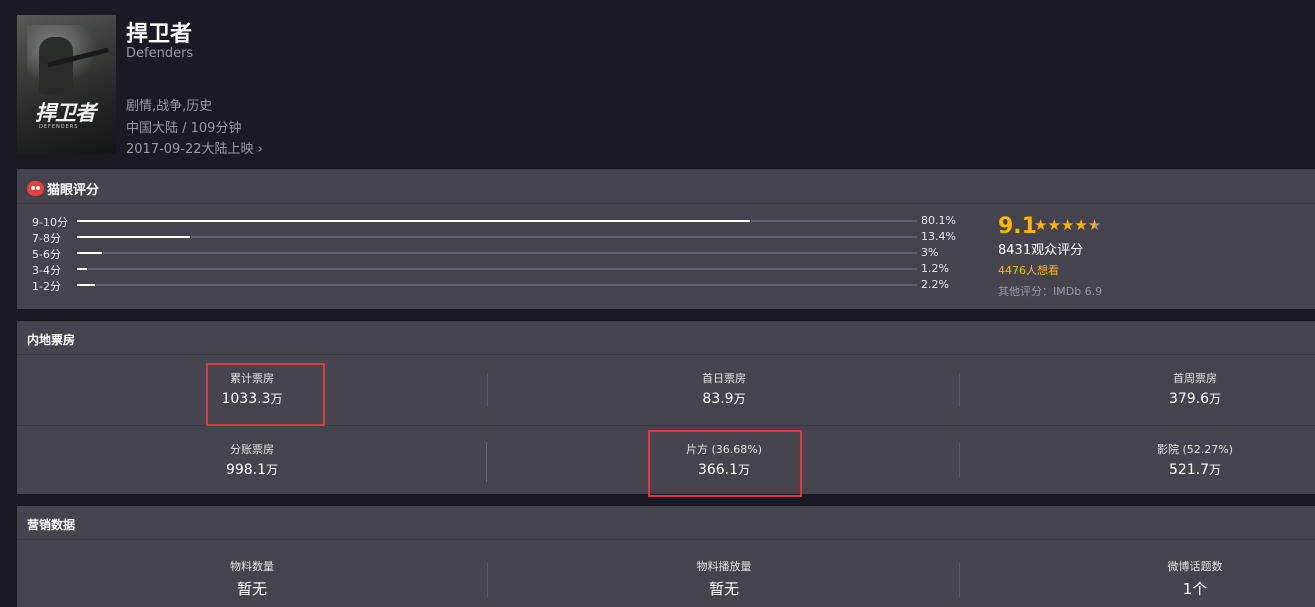 Image resolution: width=1315 pixels, height=607 pixels. What do you see at coordinates (1195, 449) in the screenshot?
I see `stat-label: 影院 (52.27%)` at bounding box center [1195, 449].